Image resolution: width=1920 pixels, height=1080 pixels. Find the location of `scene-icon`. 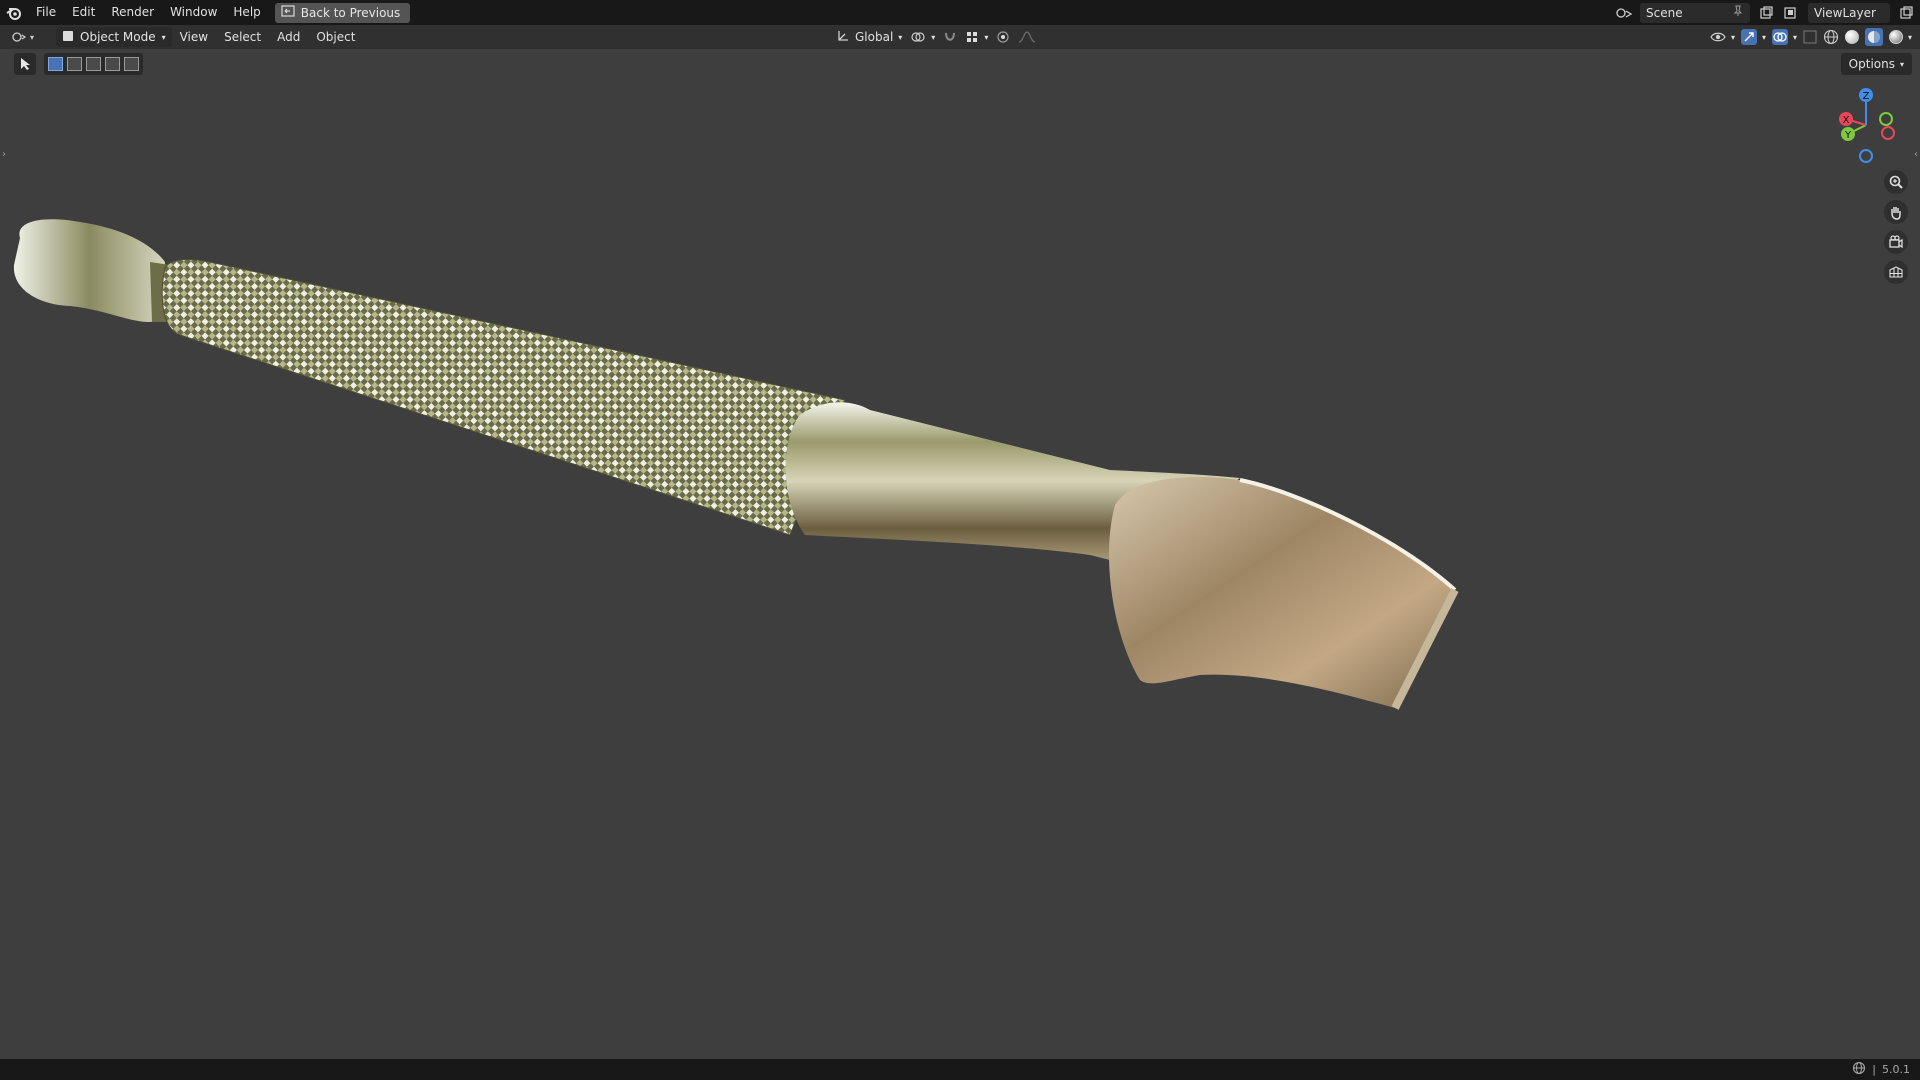

scene-icon is located at coordinates (1624, 13).